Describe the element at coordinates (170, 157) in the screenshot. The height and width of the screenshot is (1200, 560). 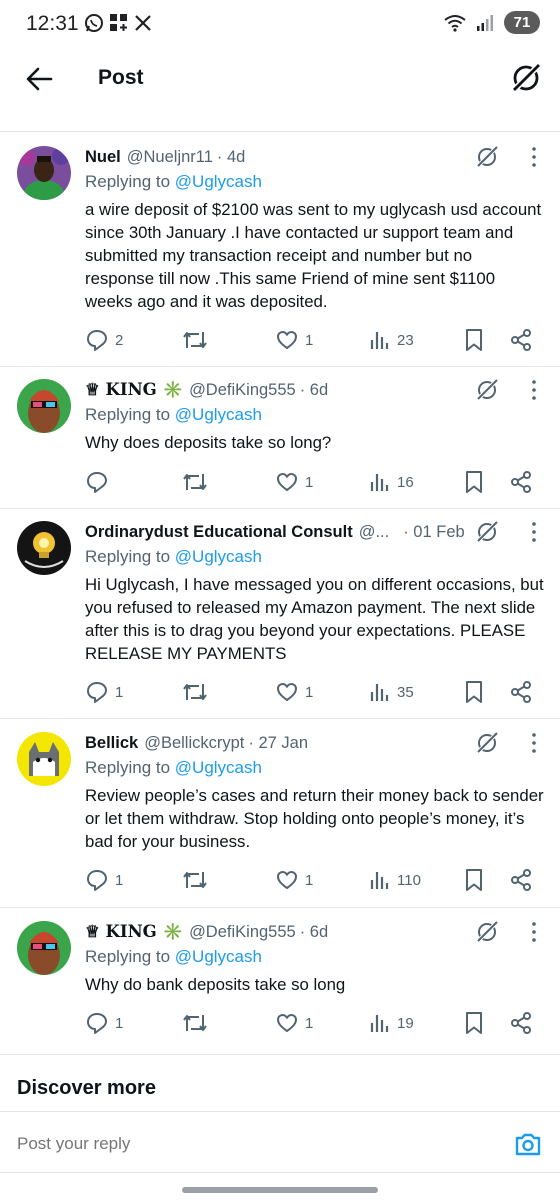
I see `author-handle: @Nueljnr11` at that location.